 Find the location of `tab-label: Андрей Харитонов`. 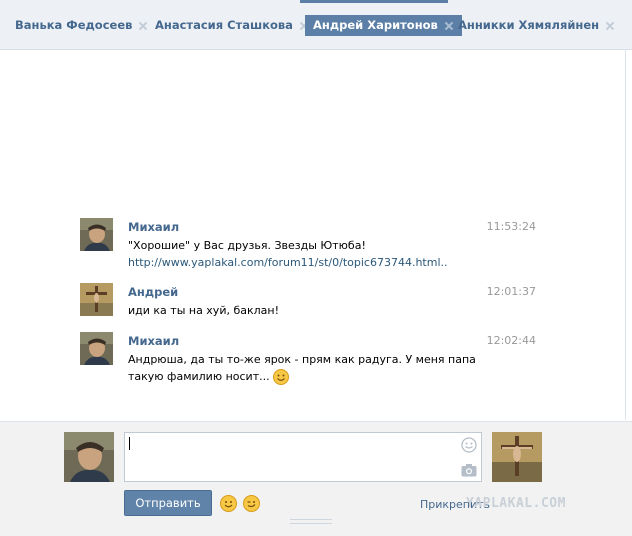

tab-label: Андрей Харитонов is located at coordinates (375, 25).